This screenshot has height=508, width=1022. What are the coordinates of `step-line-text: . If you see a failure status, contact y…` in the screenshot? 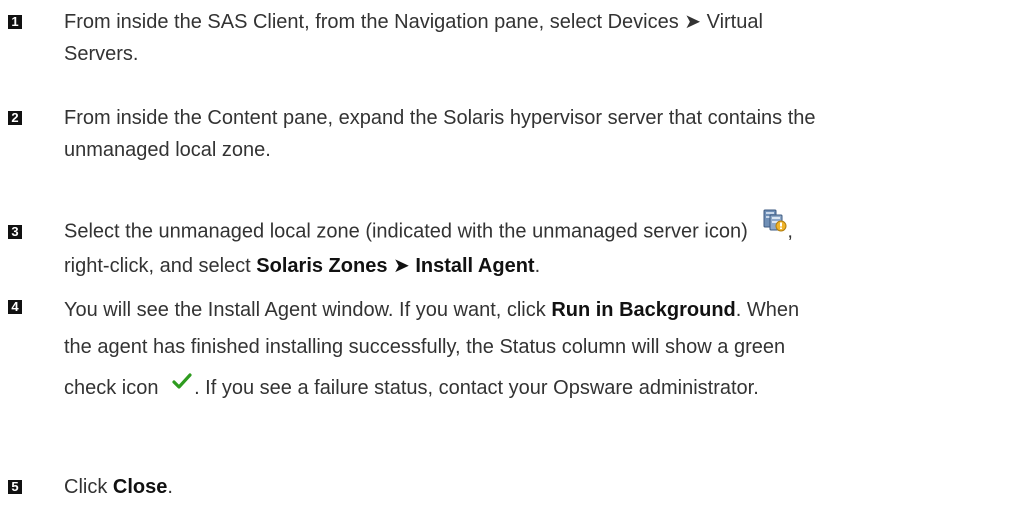 It's located at (476, 388).